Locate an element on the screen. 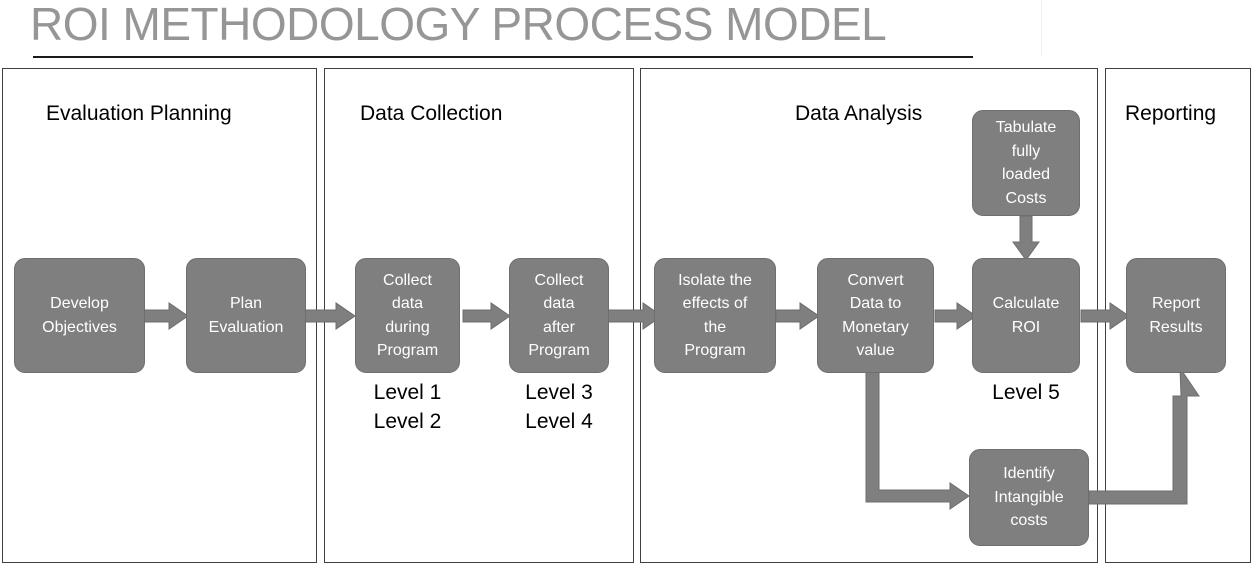 The height and width of the screenshot is (568, 1253). arrow-tabulate-to-calculate-roi is located at coordinates (1026, 238).